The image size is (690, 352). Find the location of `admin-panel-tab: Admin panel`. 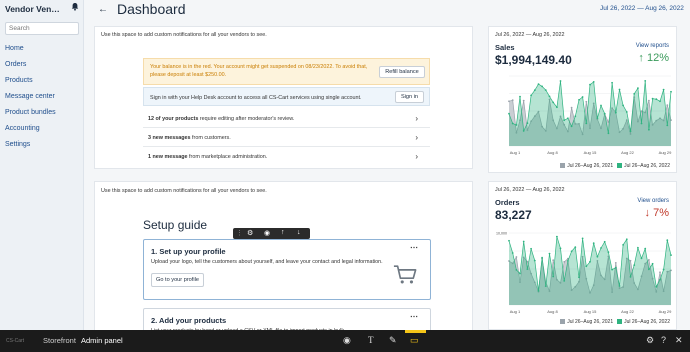

admin-panel-tab: Admin panel is located at coordinates (102, 340).